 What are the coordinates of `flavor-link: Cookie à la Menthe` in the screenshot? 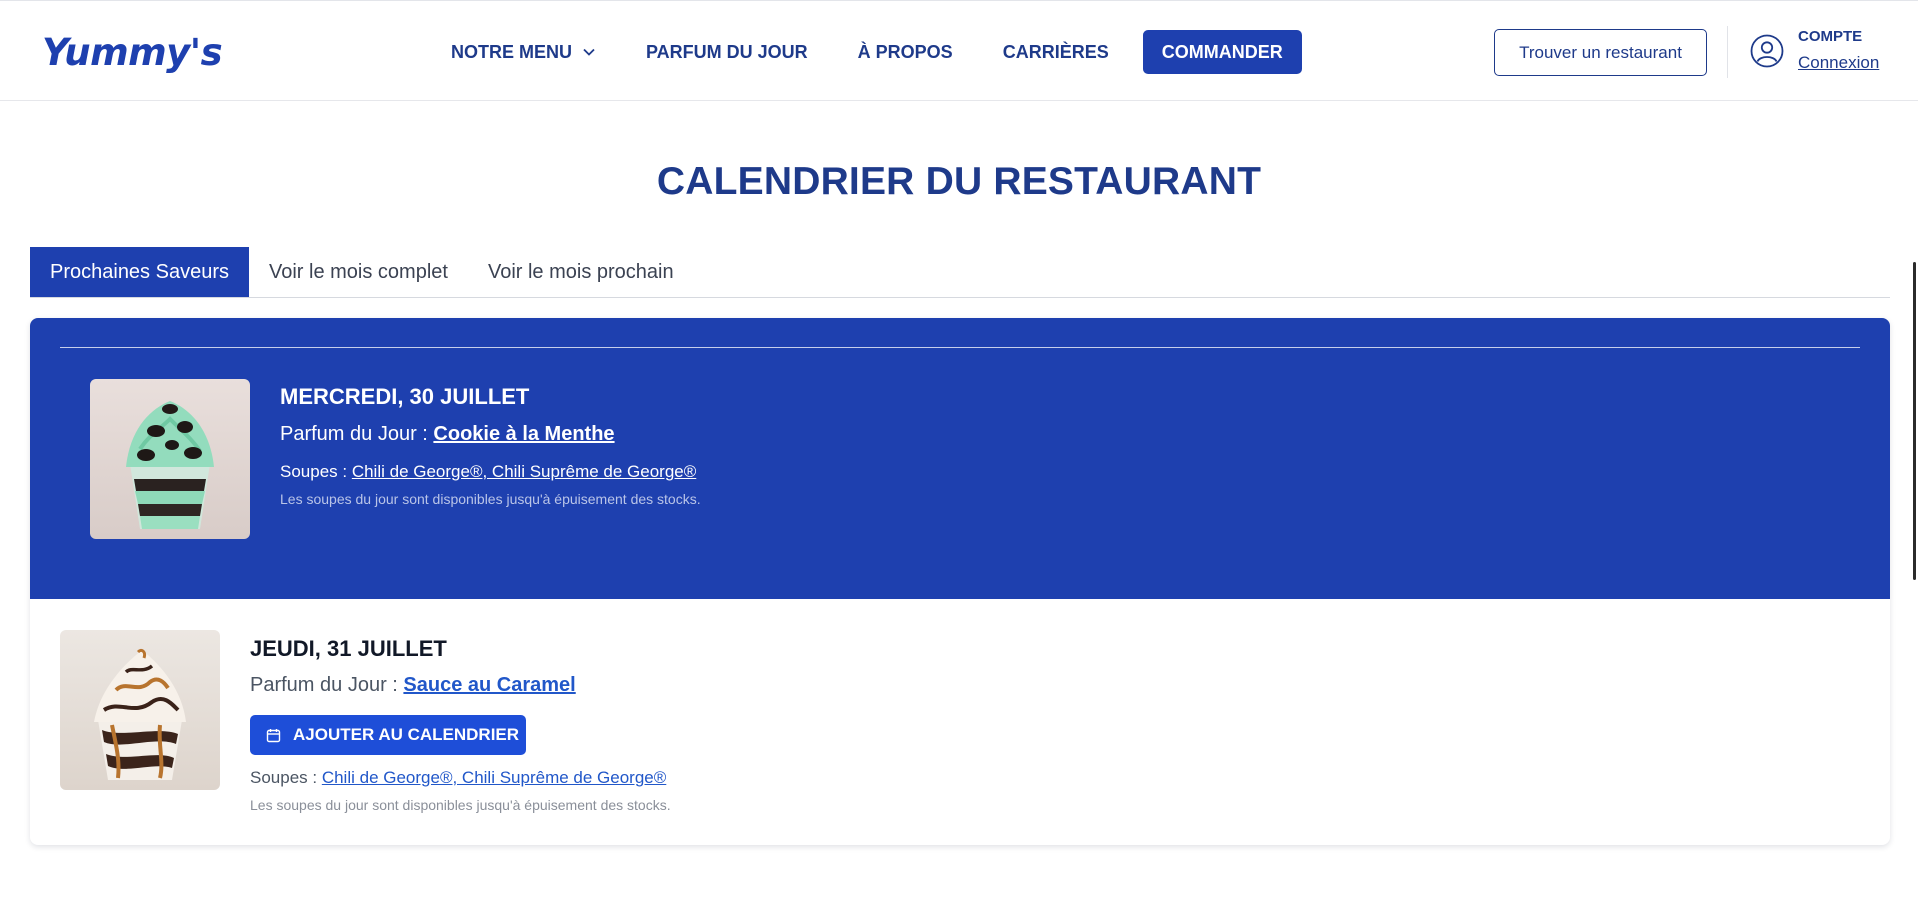 It's located at (523, 434).